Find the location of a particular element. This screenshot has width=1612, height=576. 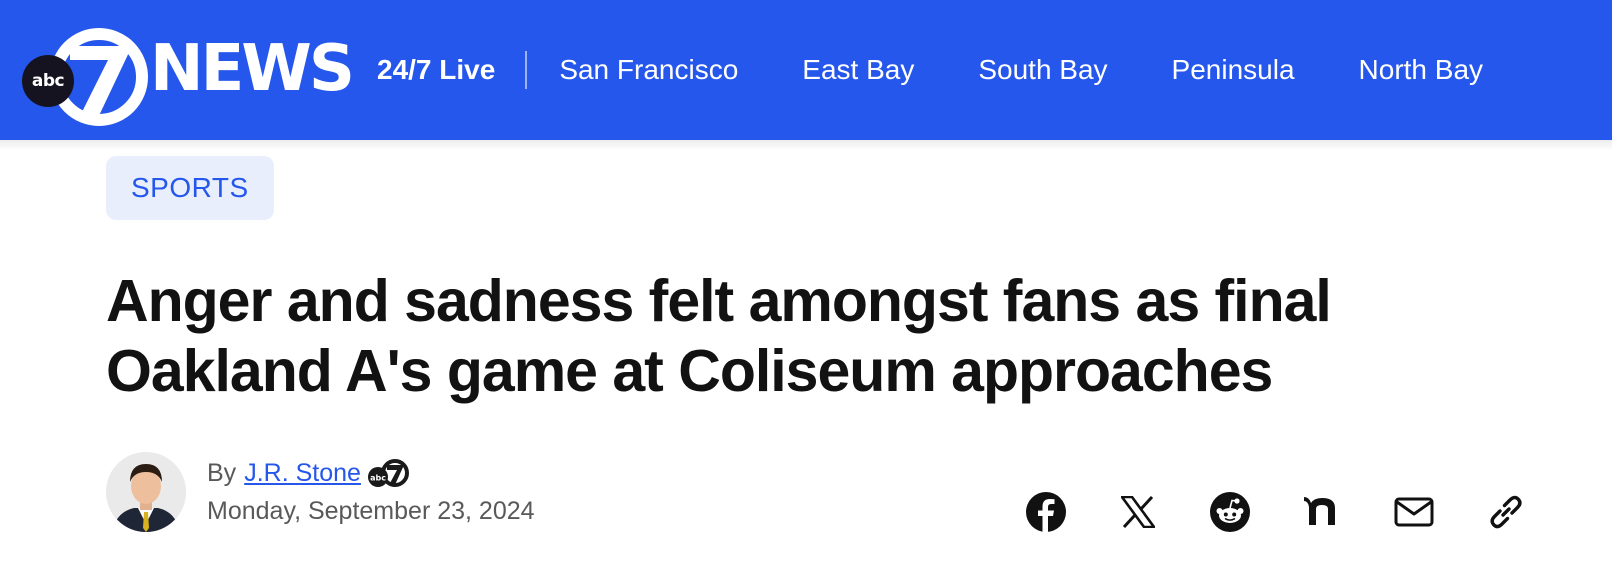

email-icon is located at coordinates (1414, 512).